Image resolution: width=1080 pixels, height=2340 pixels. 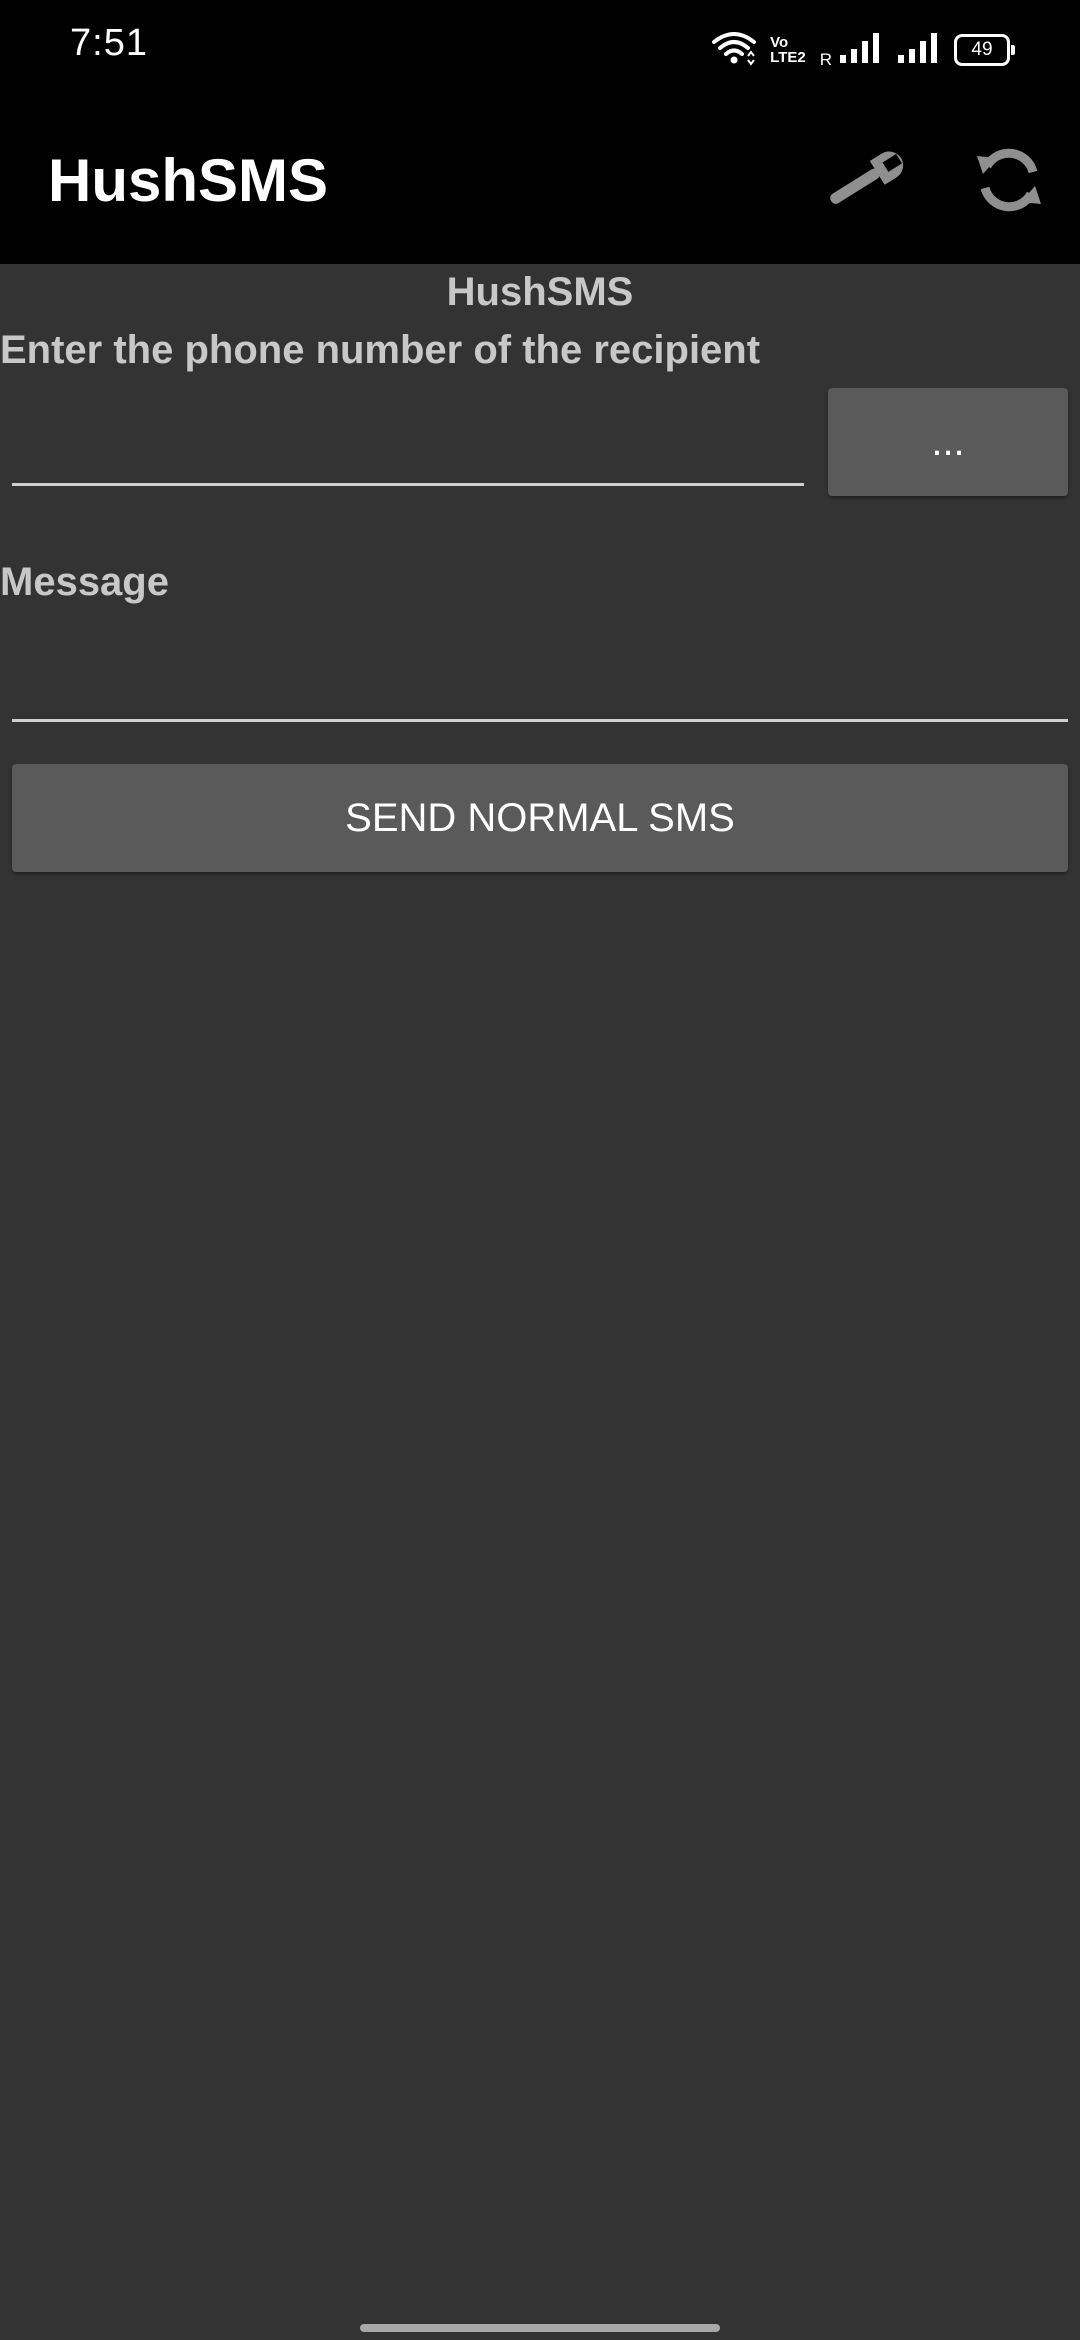 What do you see at coordinates (540, 674) in the screenshot?
I see `message-input` at bounding box center [540, 674].